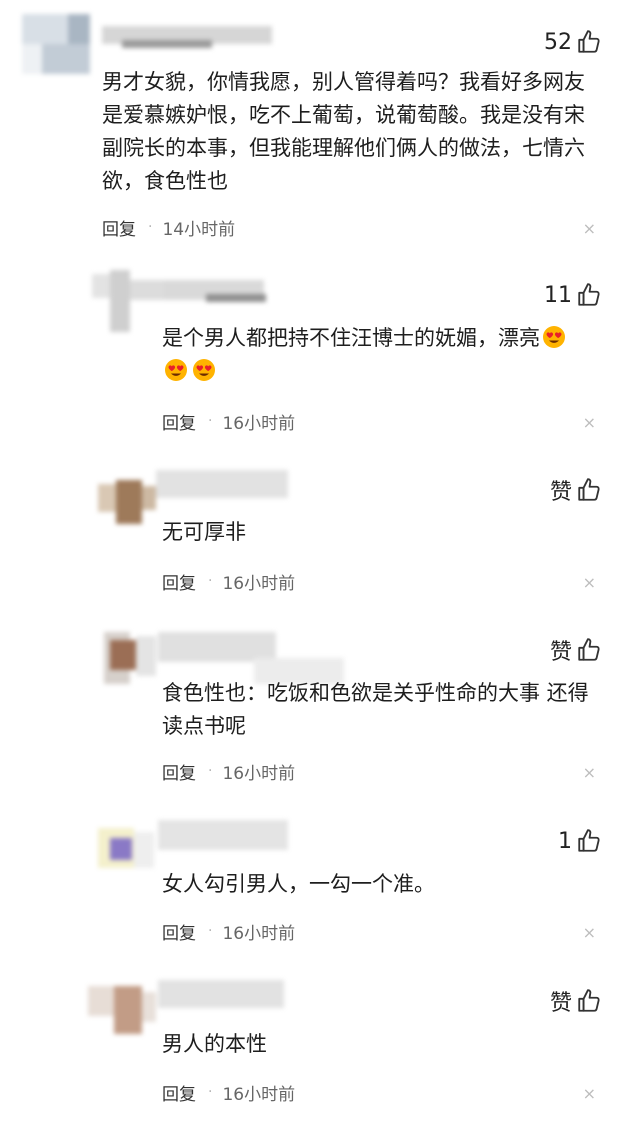 This screenshot has height=1144, width=640. I want to click on close-icon: ×, so click(589, 1094).